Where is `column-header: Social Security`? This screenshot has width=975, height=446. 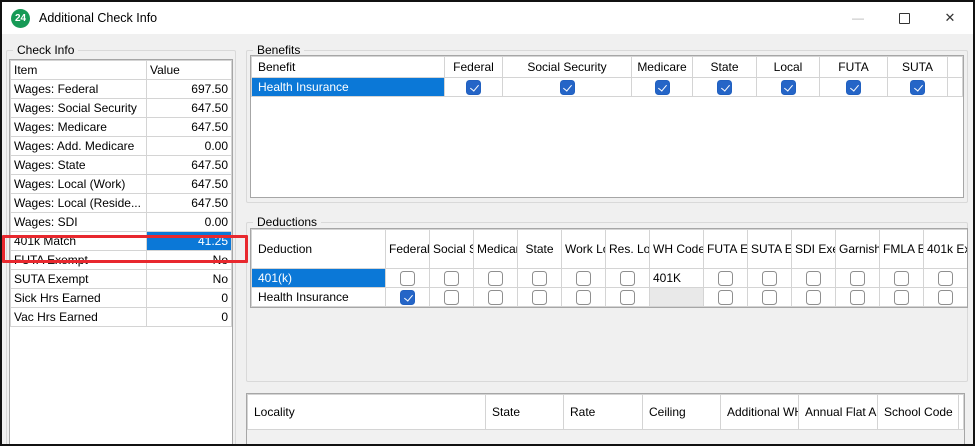 column-header: Social Security is located at coordinates (451, 249).